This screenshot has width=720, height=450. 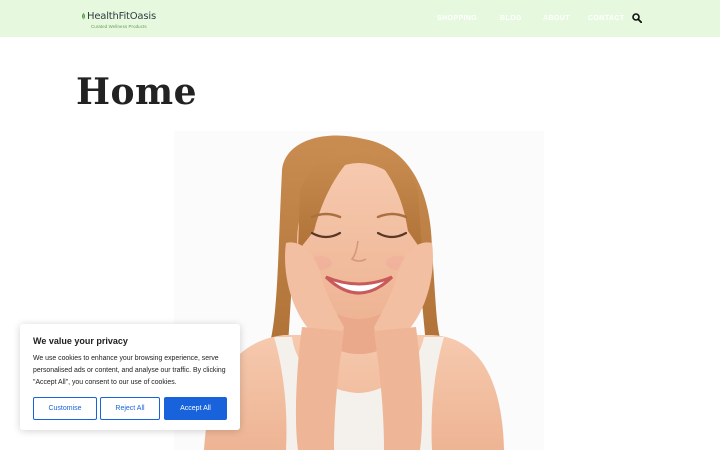 What do you see at coordinates (130, 408) in the screenshot?
I see `reject-all-button: Reject All` at bounding box center [130, 408].